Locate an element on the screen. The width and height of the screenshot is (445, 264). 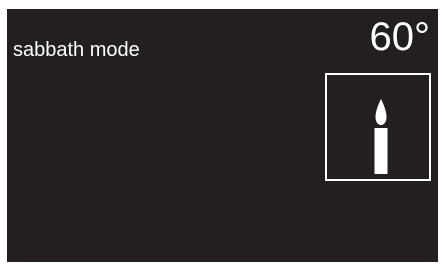
mode-label: sabbath mode is located at coordinates (76, 50).